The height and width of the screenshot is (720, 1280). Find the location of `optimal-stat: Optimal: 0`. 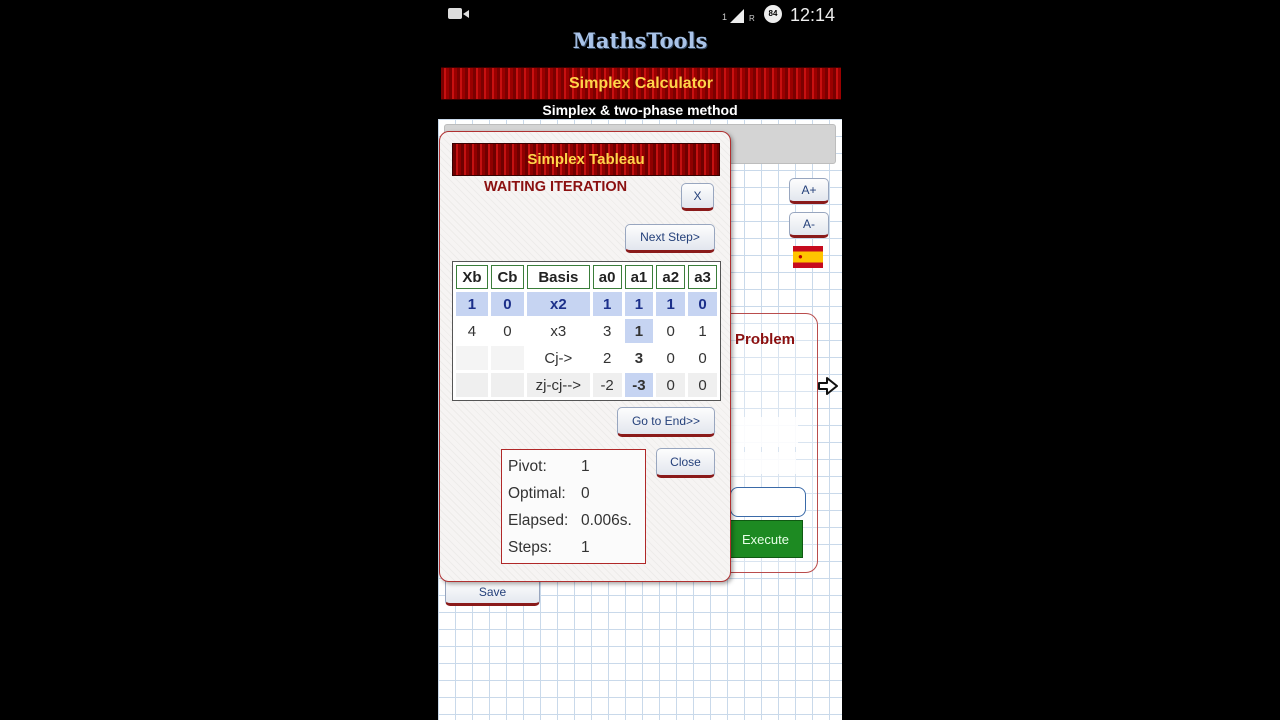

optimal-stat: Optimal: 0 is located at coordinates (573, 496).